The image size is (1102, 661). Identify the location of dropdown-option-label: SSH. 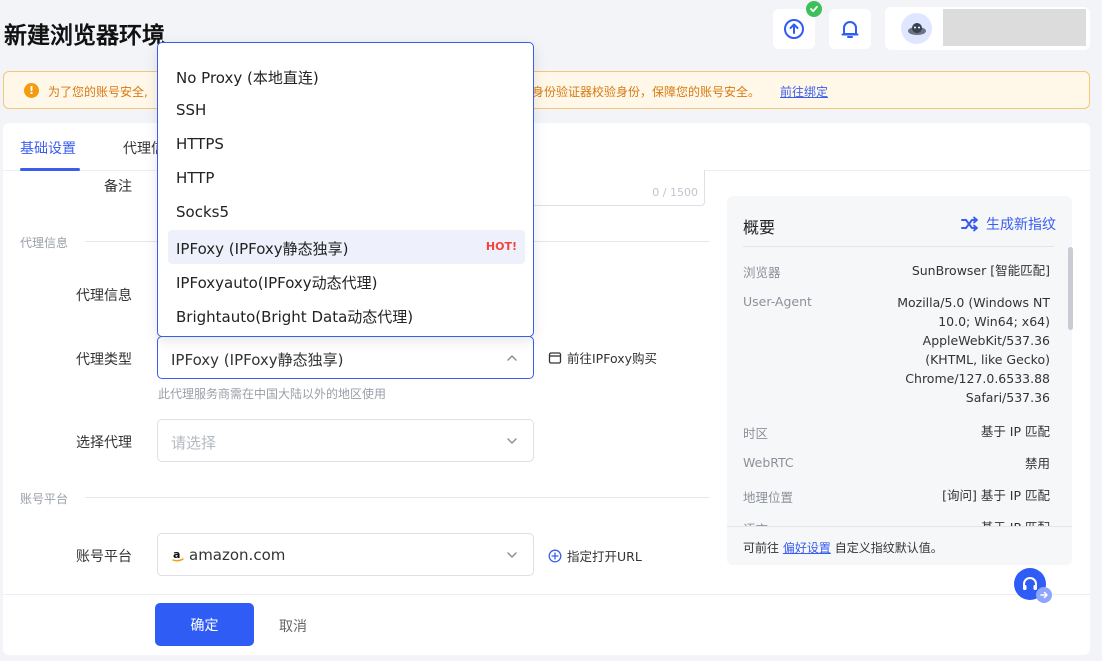
(191, 110).